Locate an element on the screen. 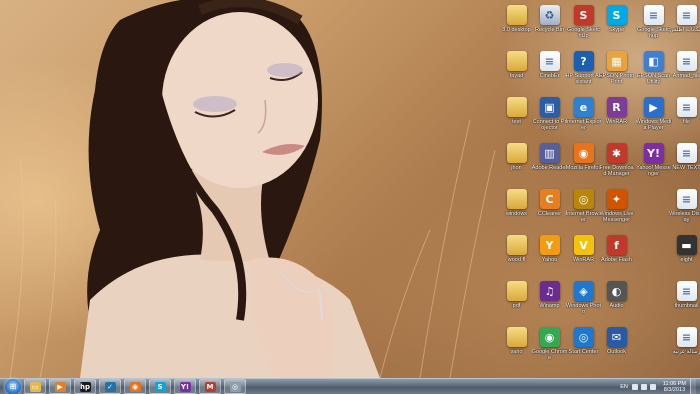  fdm-icon: ✱ is located at coordinates (616, 153).